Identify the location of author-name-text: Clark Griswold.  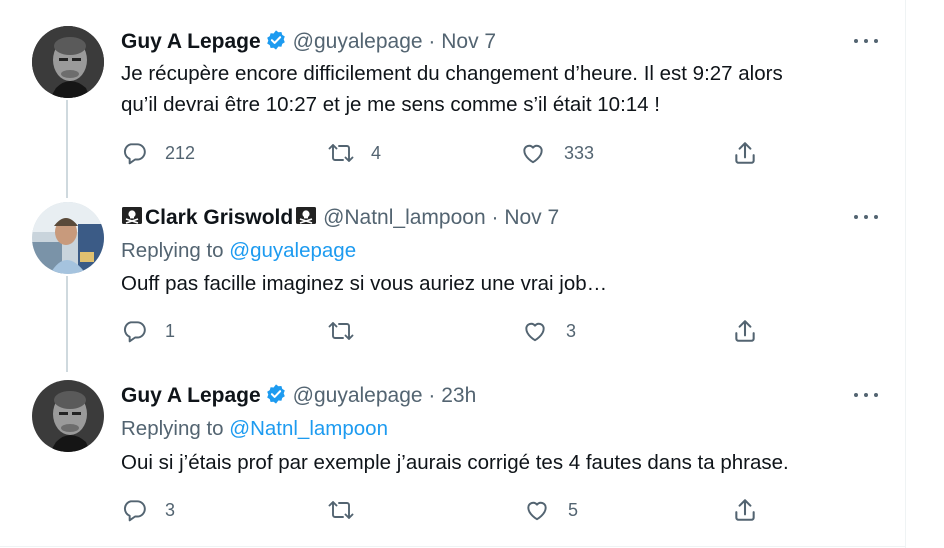
(219, 217).